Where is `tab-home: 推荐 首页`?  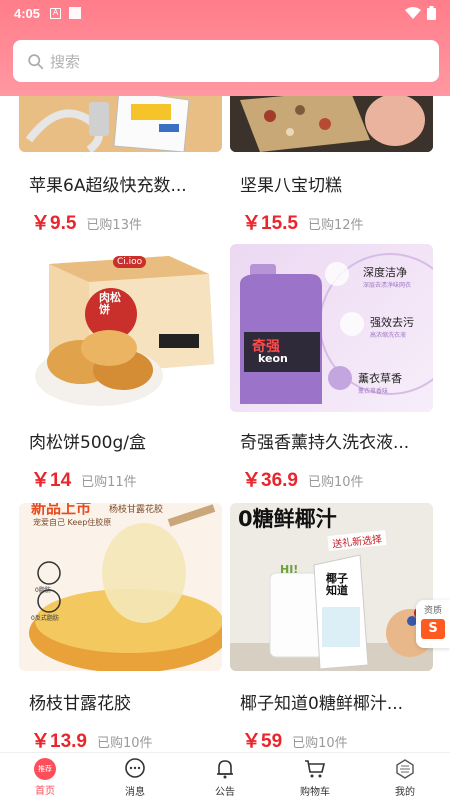
tab-home: 推荐 首页 is located at coordinates (45, 777).